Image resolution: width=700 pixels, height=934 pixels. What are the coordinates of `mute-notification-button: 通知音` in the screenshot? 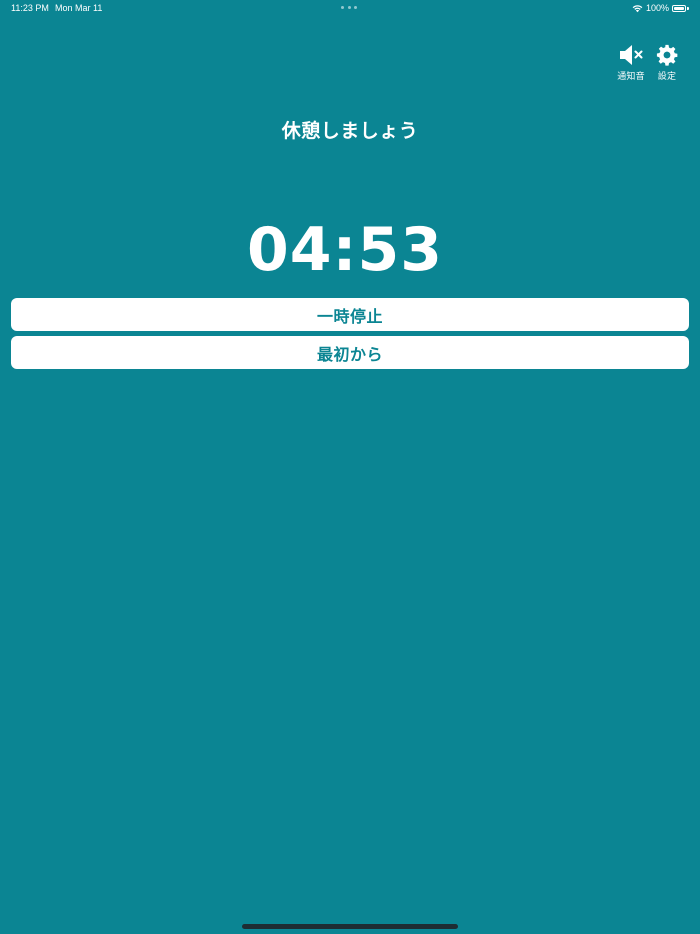 It's located at (631, 63).